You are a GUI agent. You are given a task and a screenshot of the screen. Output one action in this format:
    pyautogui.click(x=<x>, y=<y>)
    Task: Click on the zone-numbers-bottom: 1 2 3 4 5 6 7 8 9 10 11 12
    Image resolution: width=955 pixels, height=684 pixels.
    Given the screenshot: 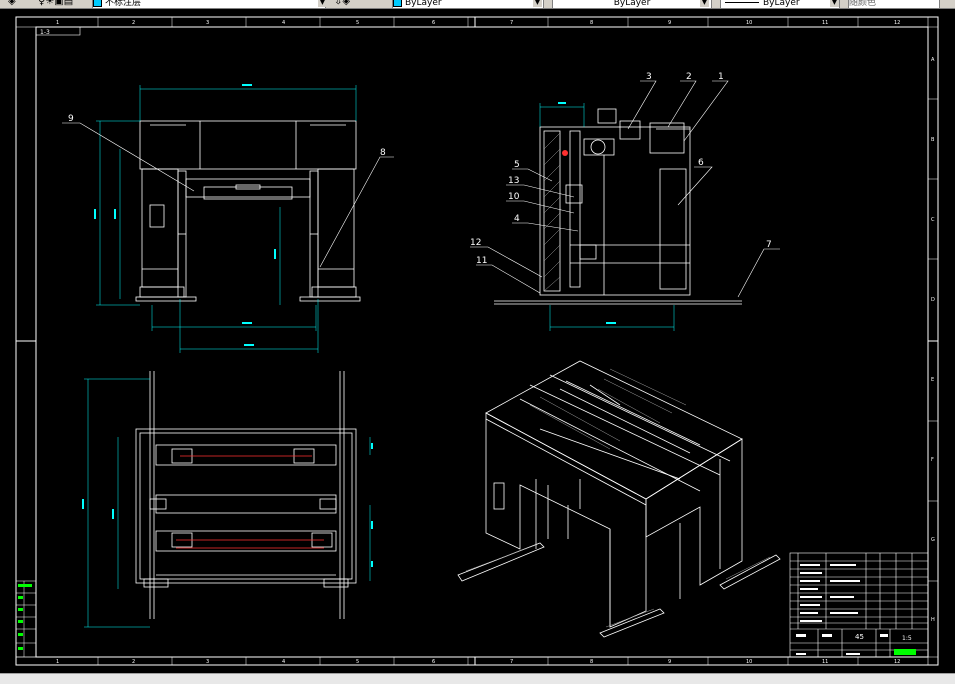 What is the action you would take?
    pyautogui.click(x=478, y=662)
    